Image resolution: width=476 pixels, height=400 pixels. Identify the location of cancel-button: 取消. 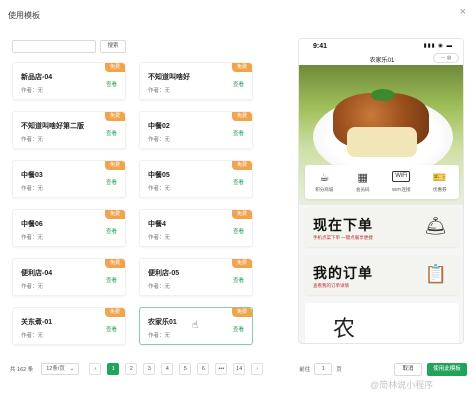
(408, 369).